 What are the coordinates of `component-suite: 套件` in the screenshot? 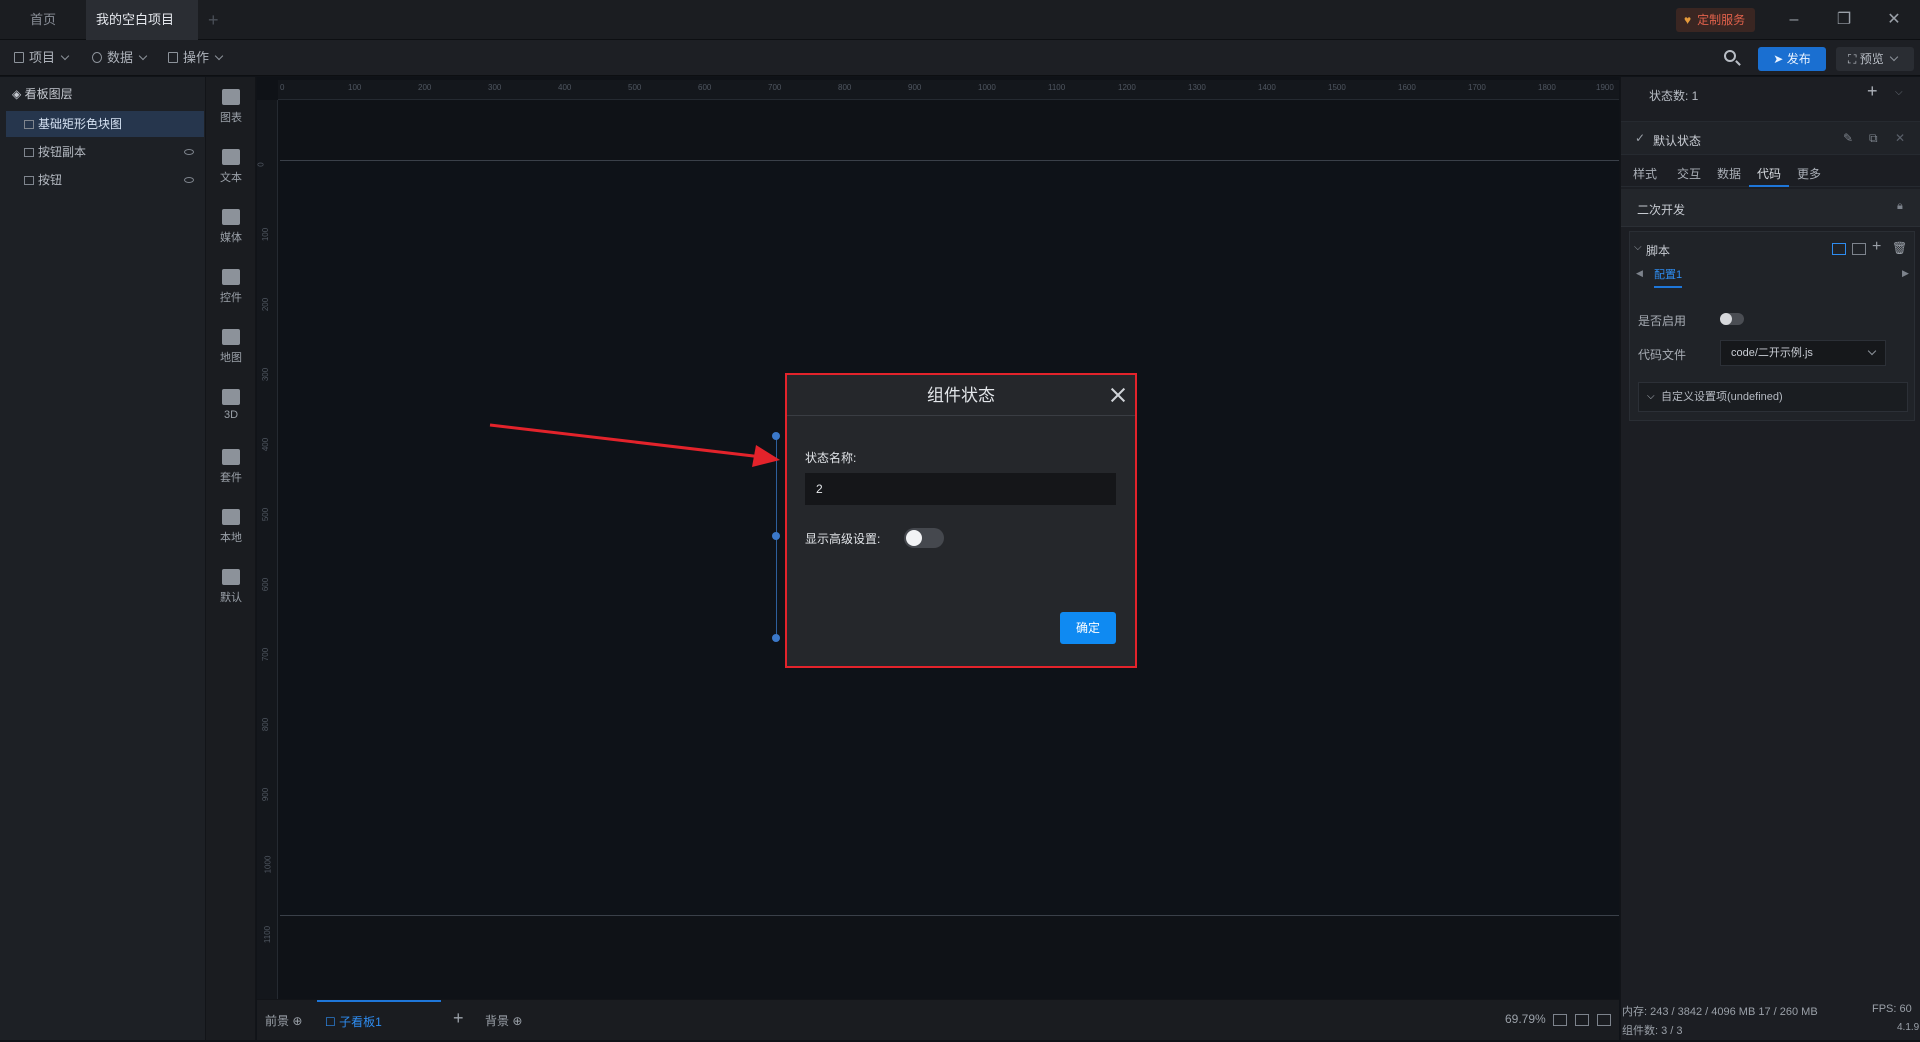 It's located at (231, 469).